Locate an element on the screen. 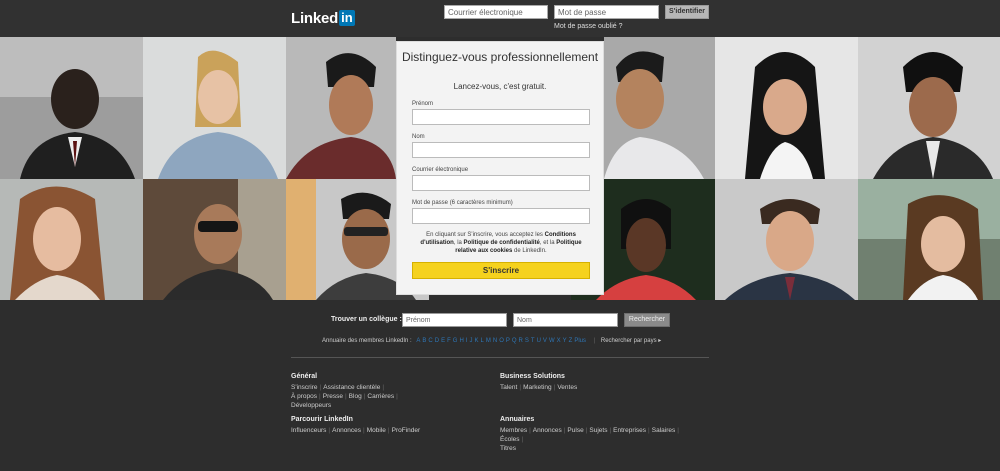 The image size is (1000, 471). directory-letter: B is located at coordinates (424, 341).